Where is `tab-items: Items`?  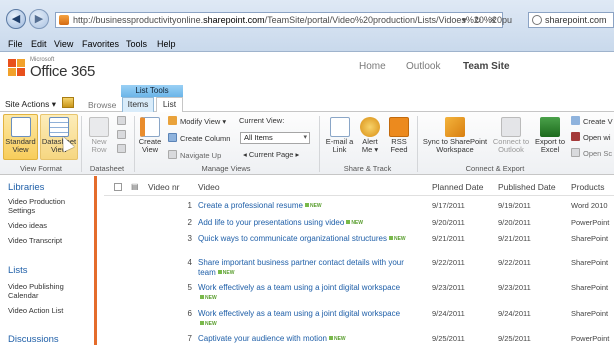
tab-items: Items is located at coordinates (138, 104).